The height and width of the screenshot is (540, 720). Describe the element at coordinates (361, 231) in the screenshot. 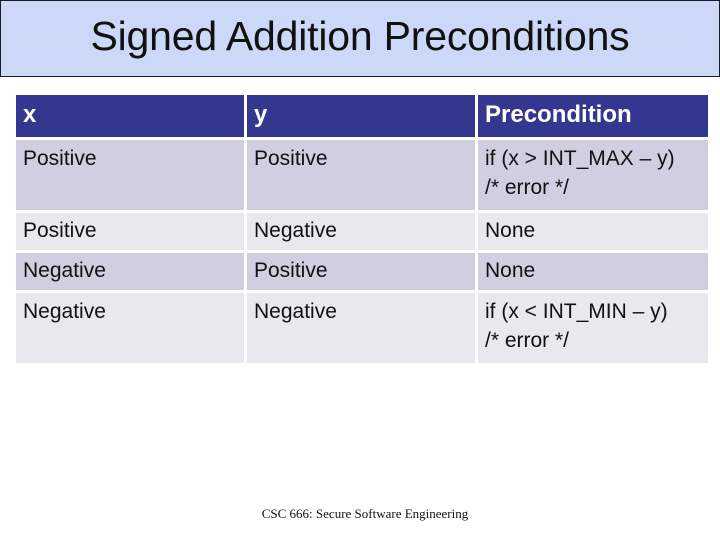

I see `row-2-y: Negative` at that location.